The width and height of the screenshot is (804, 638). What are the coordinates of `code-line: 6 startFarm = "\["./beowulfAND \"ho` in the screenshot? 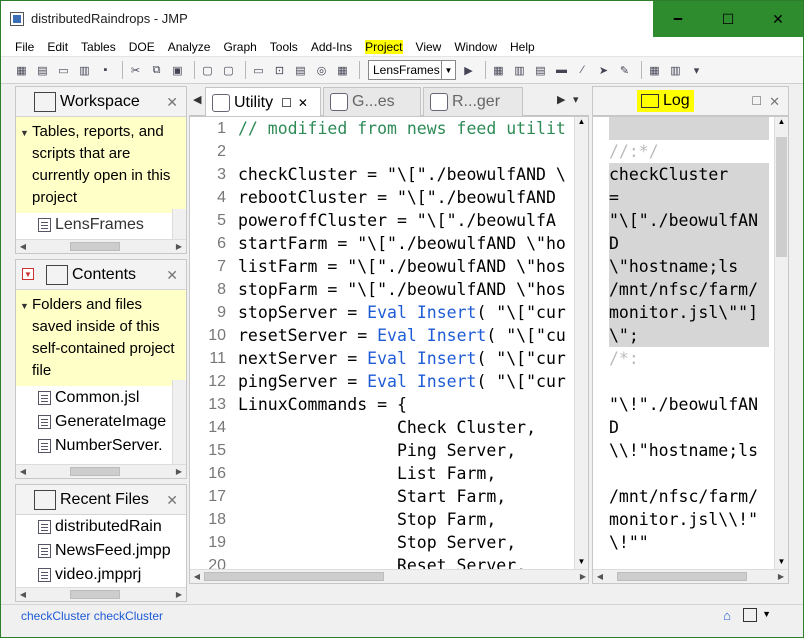 It's located at (382, 243).